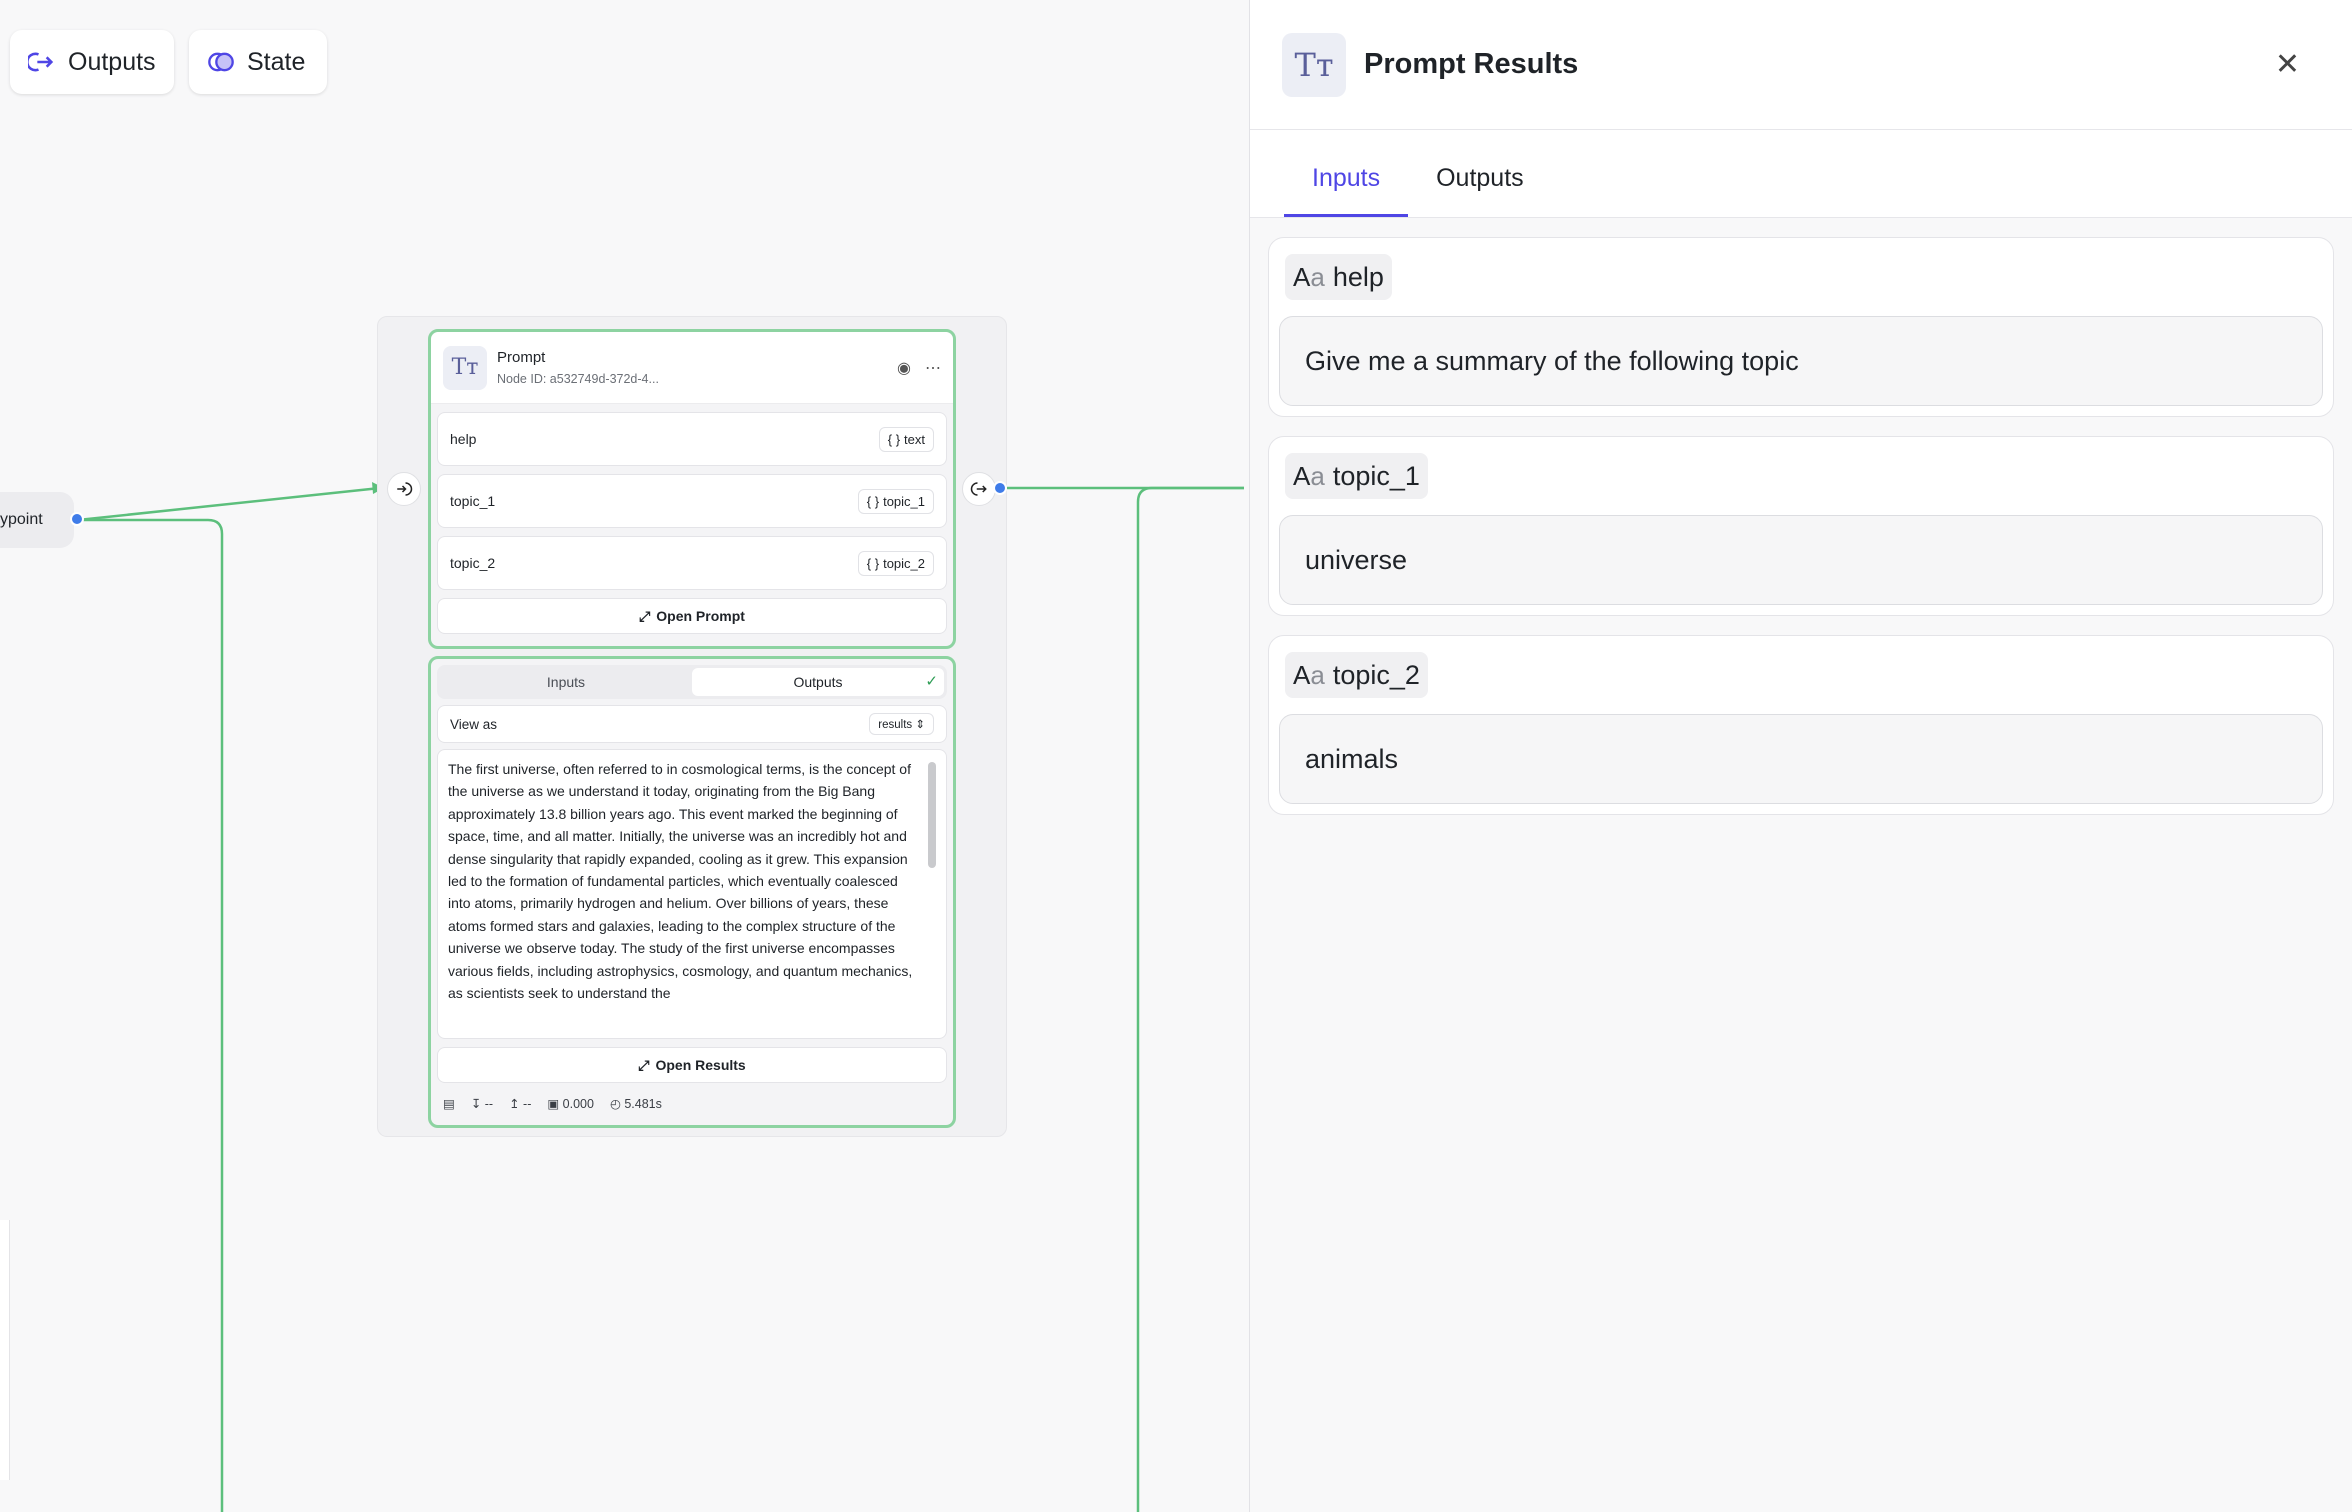  What do you see at coordinates (112, 61) in the screenshot?
I see `outputs-button-label: Outputs` at bounding box center [112, 61].